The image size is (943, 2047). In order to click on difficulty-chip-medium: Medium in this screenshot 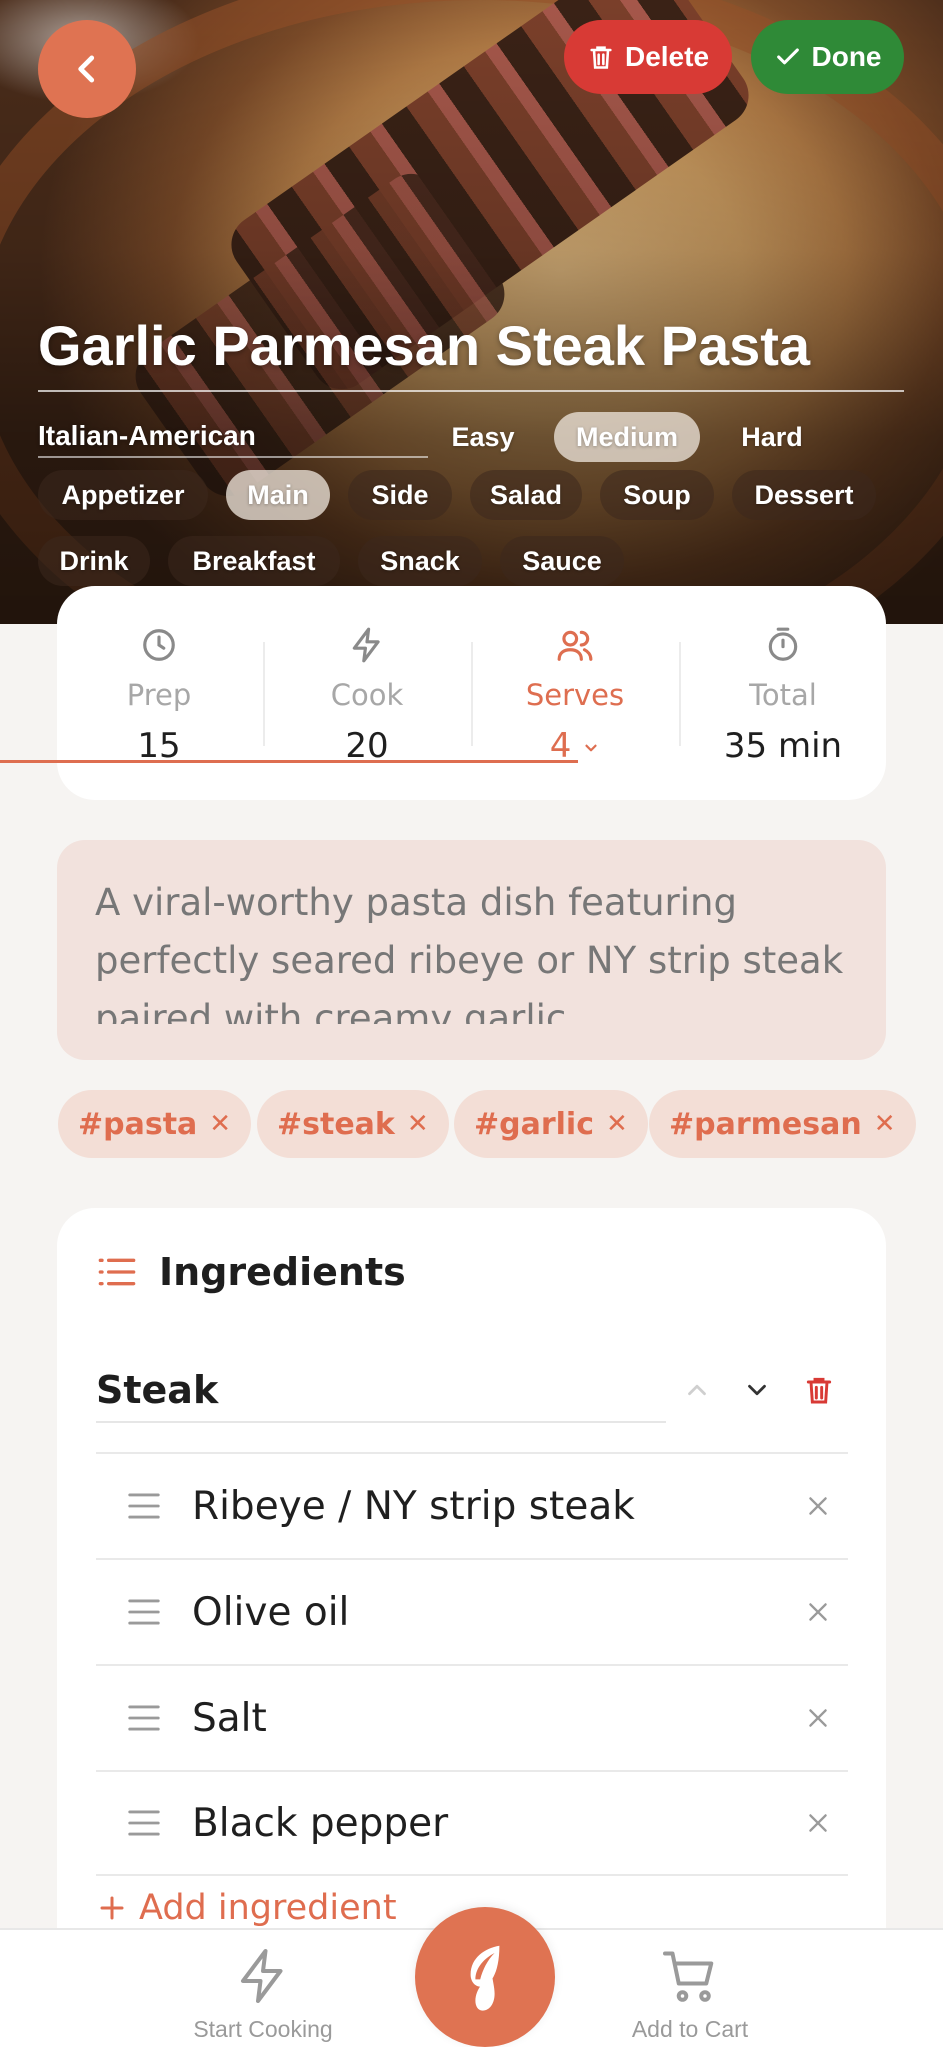, I will do `click(627, 437)`.